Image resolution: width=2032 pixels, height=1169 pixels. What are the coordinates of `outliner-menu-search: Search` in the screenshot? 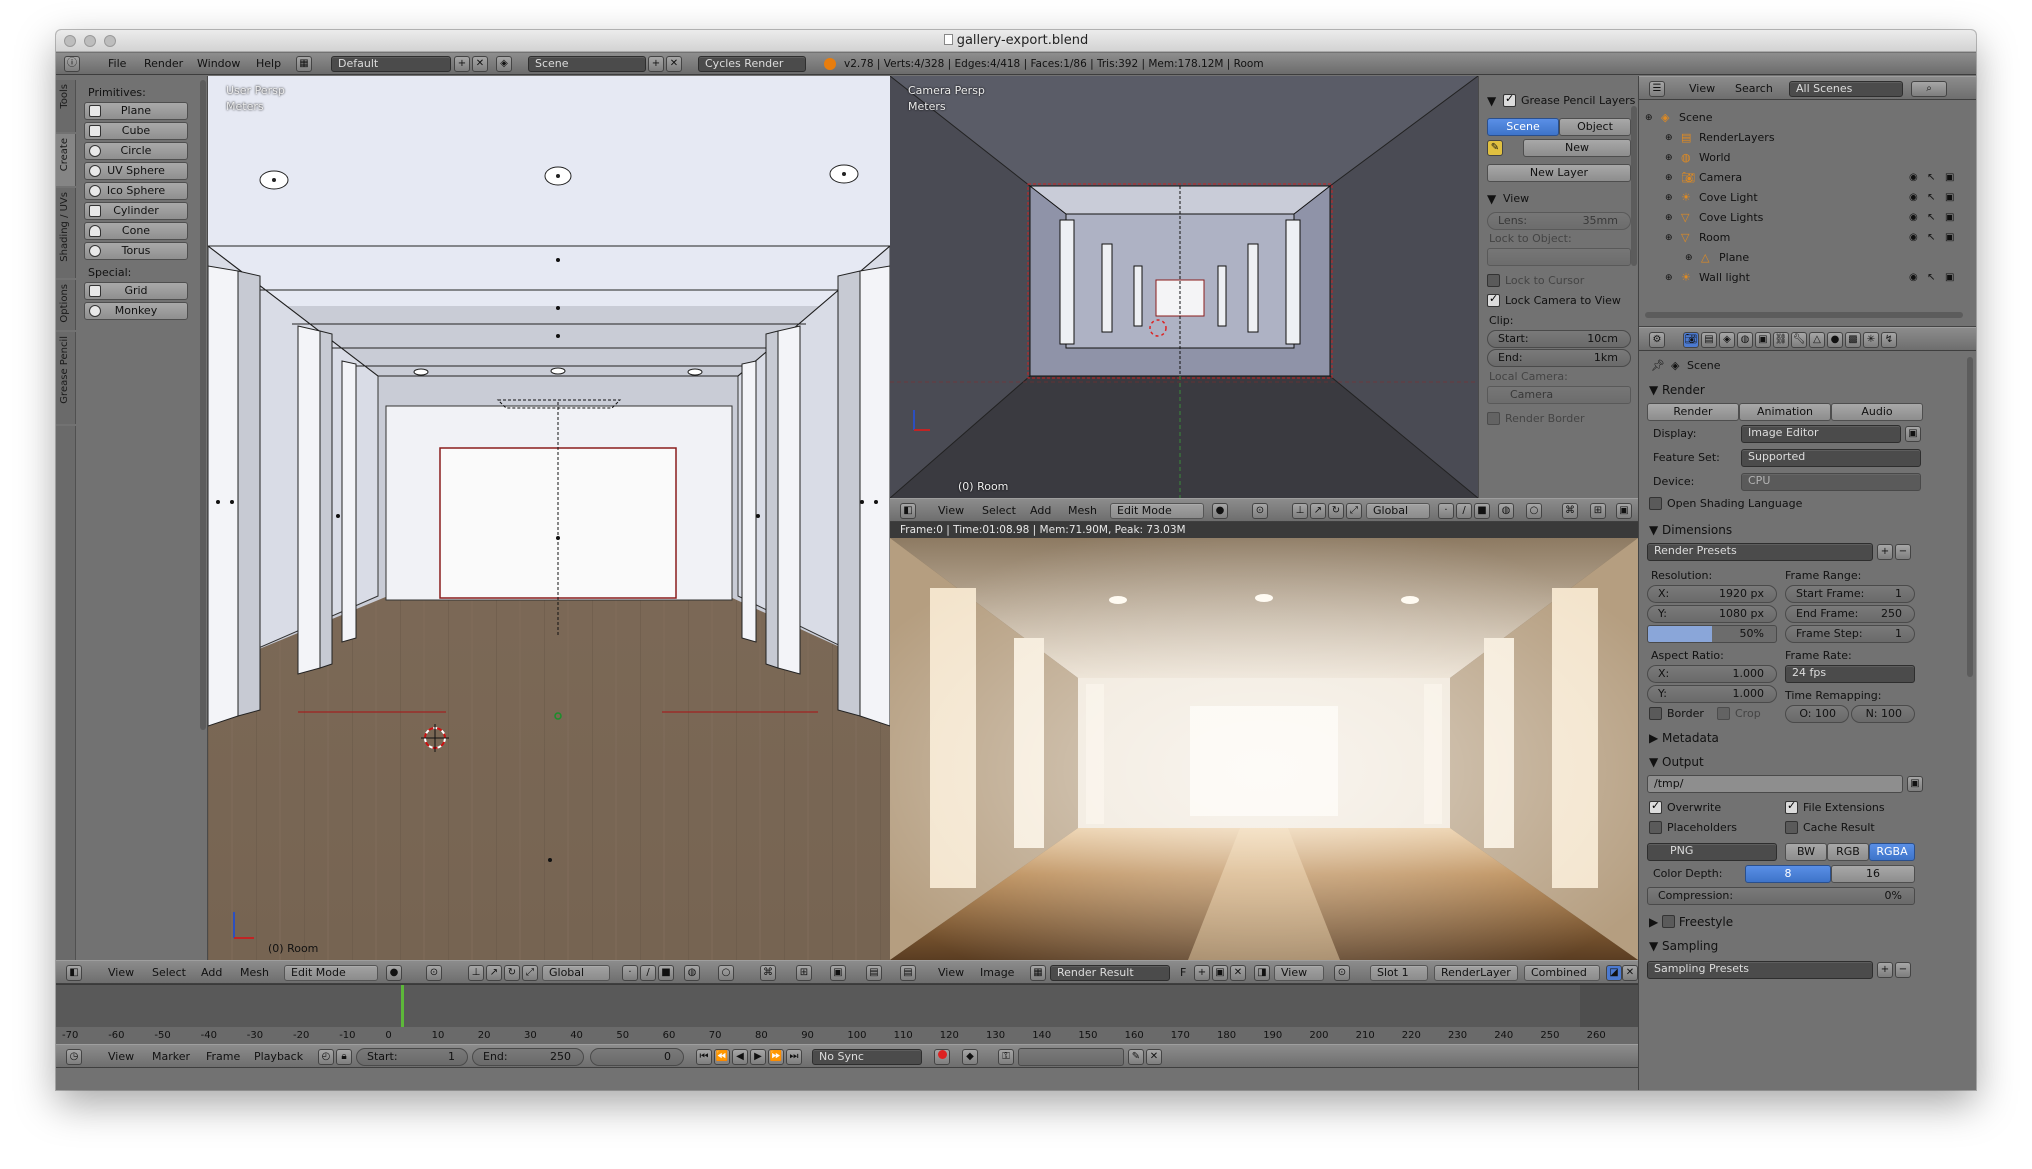 It's located at (1754, 89).